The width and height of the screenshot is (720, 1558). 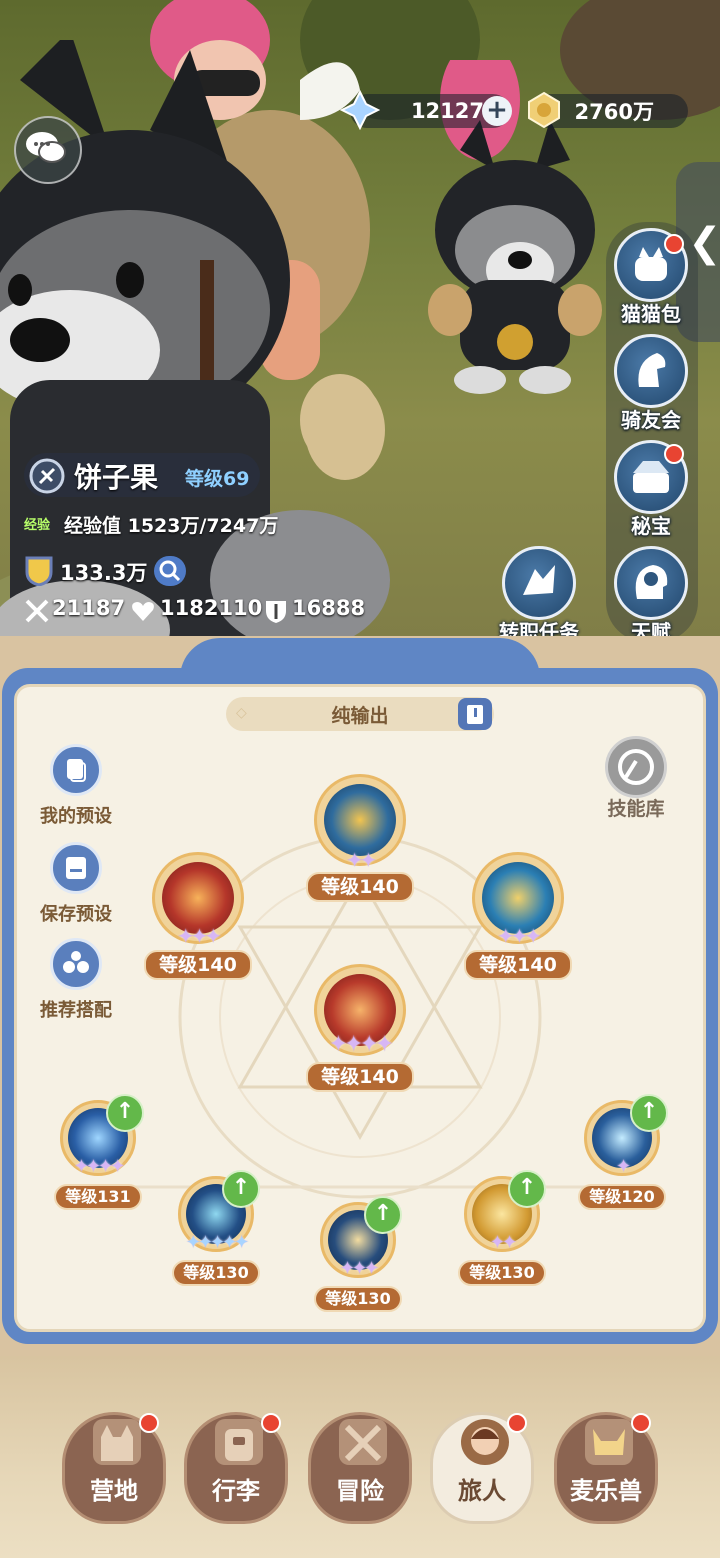 I want to click on gold-amount: 2760万, so click(x=614, y=112).